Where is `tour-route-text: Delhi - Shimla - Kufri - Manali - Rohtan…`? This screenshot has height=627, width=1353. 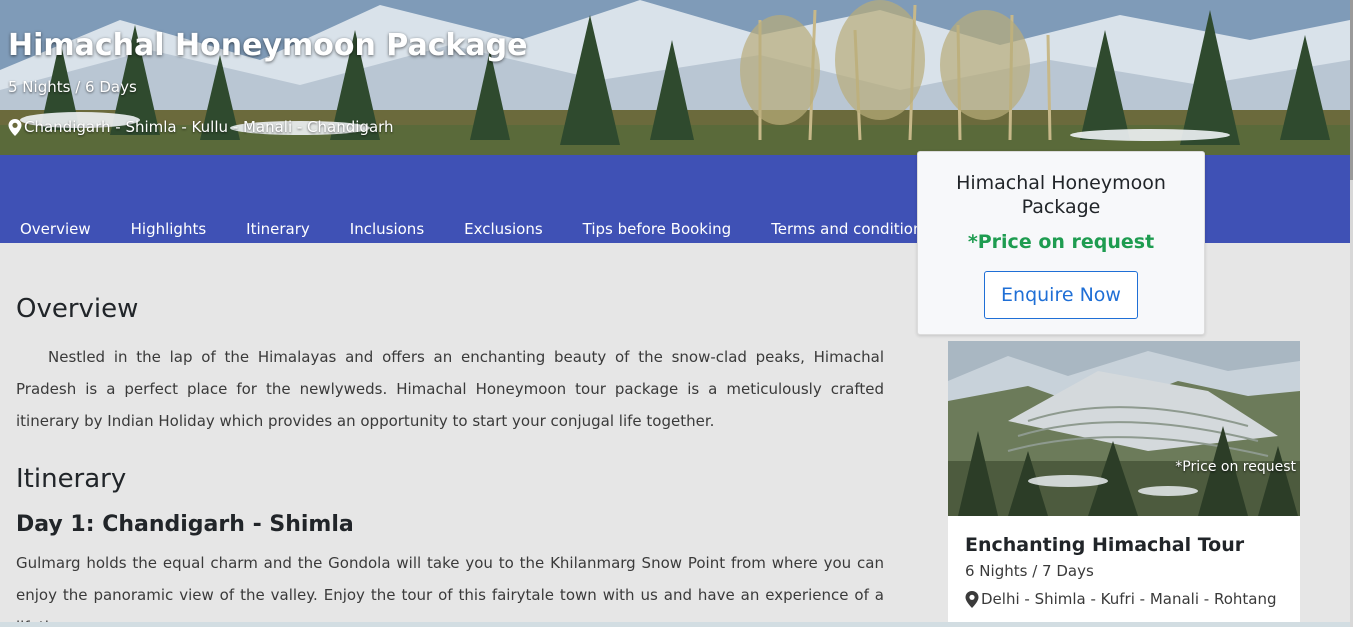 tour-route-text: Delhi - Shimla - Kufri - Manali - Rohtan… is located at coordinates (1129, 599).